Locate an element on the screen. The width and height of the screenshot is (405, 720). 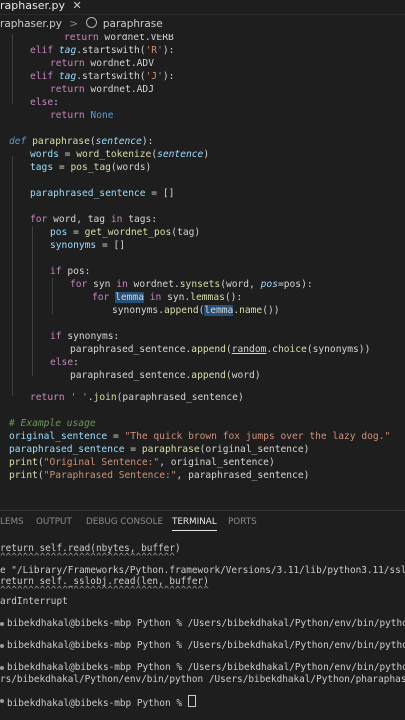
code-line: elif tag.startswith('R'): is located at coordinates (102, 50).